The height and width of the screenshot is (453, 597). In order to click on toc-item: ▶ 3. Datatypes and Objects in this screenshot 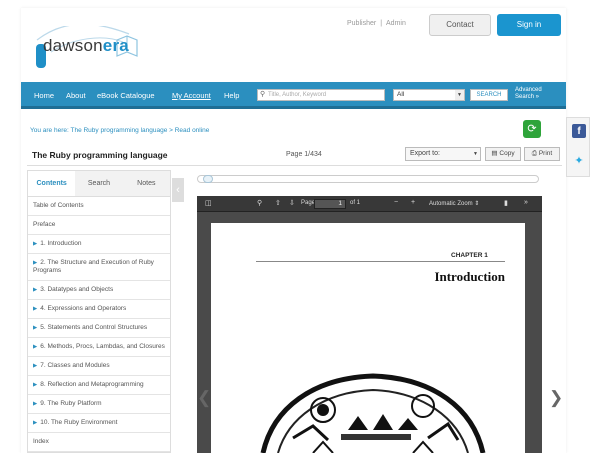, I will do `click(99, 290)`.